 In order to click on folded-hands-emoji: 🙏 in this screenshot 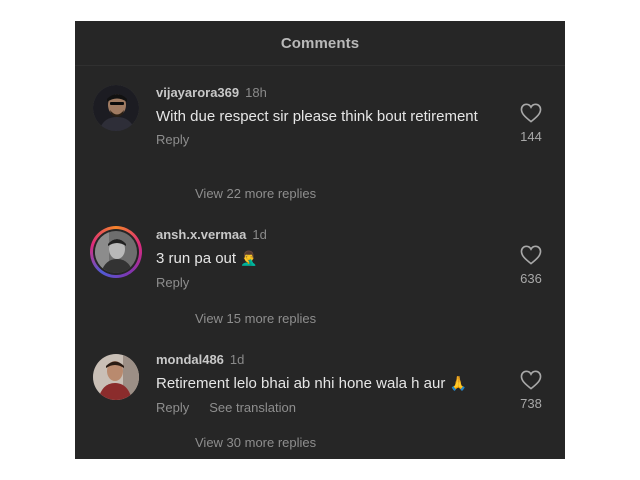, I will do `click(458, 384)`.